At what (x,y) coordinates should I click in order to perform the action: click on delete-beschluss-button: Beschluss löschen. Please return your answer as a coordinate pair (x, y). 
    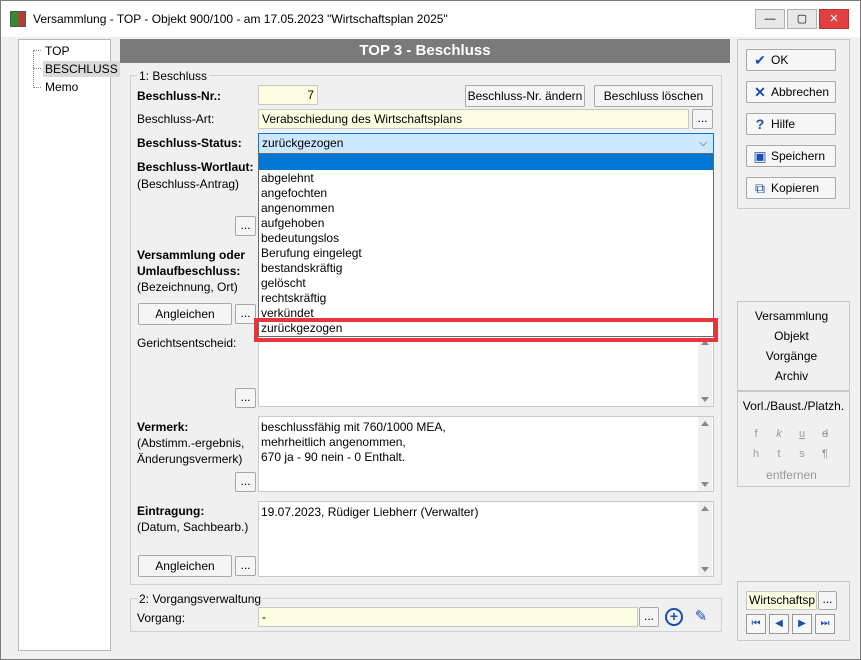
    Looking at the image, I should click on (653, 96).